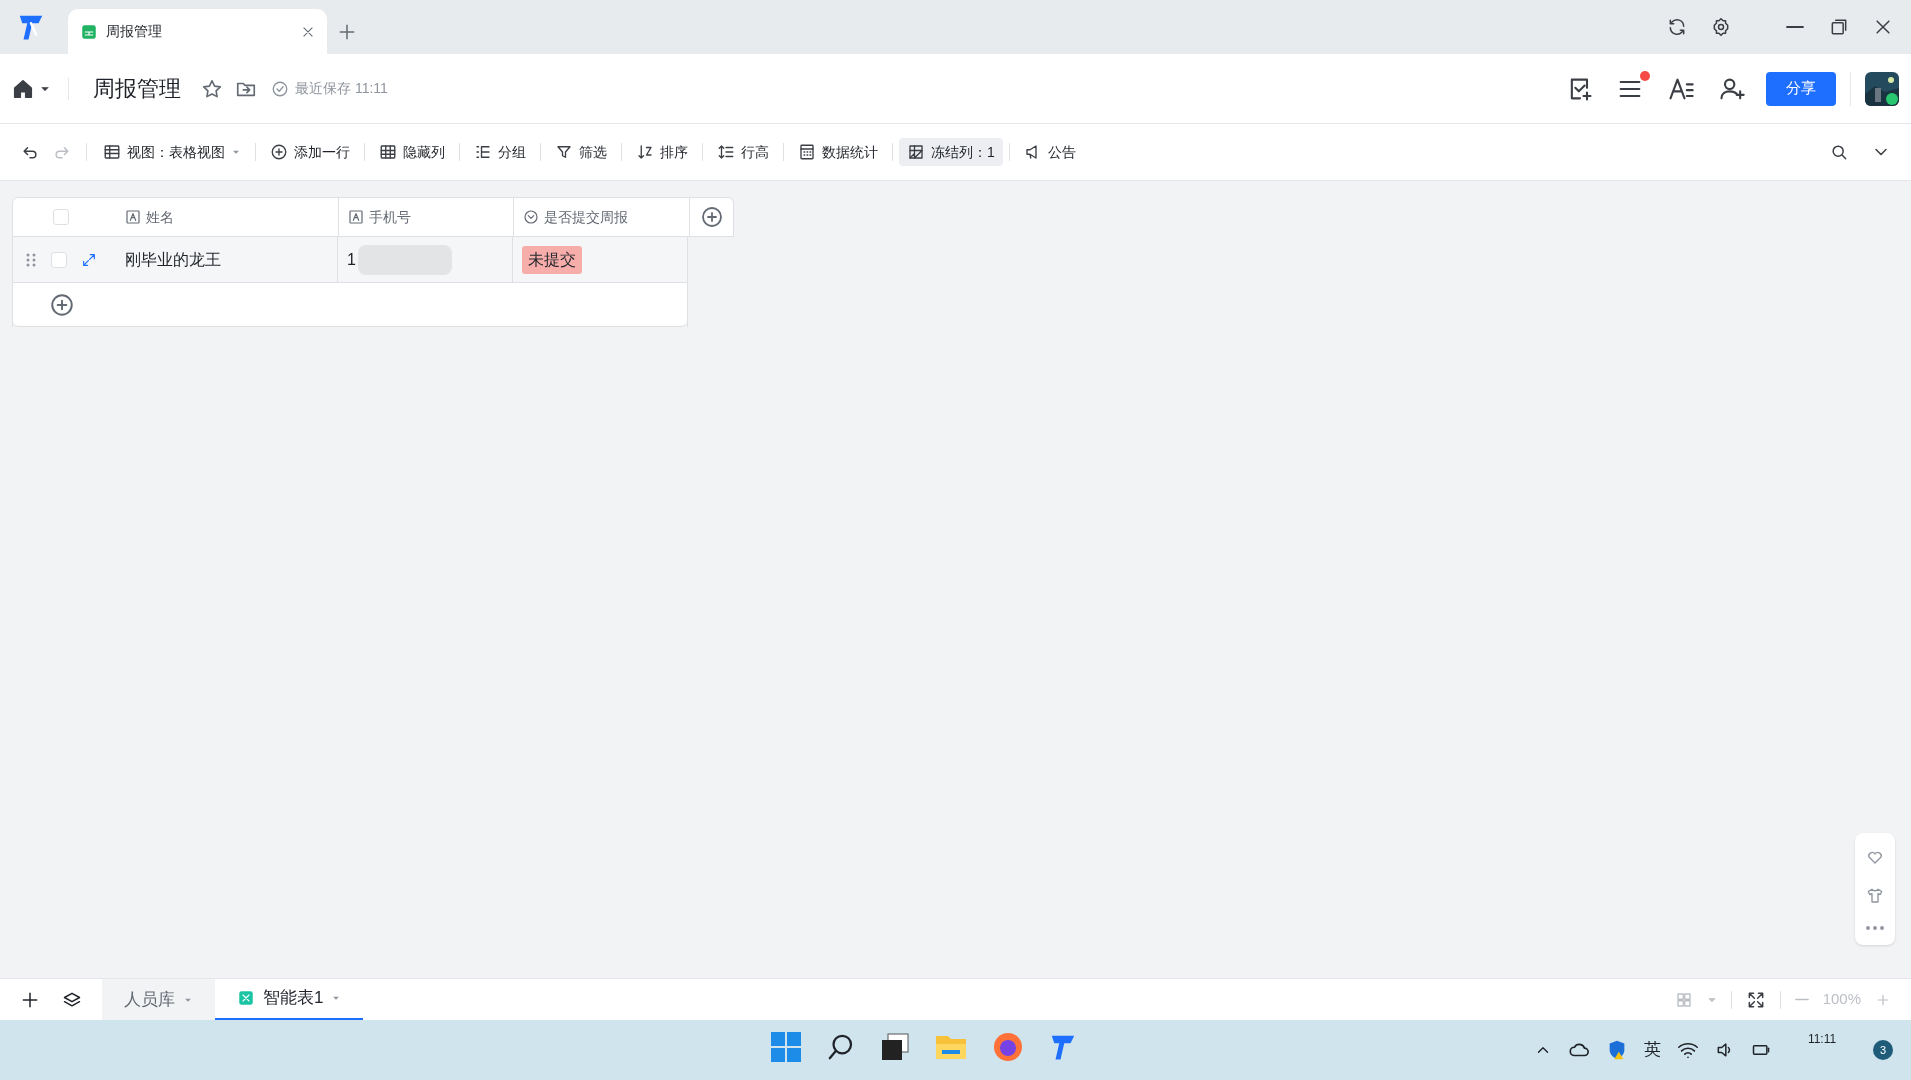  I want to click on group-list-icon, so click(483, 152).